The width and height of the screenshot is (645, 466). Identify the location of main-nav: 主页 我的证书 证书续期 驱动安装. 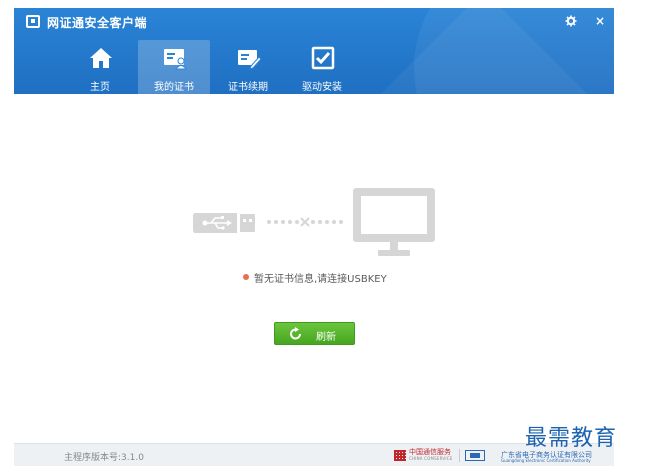
(212, 67).